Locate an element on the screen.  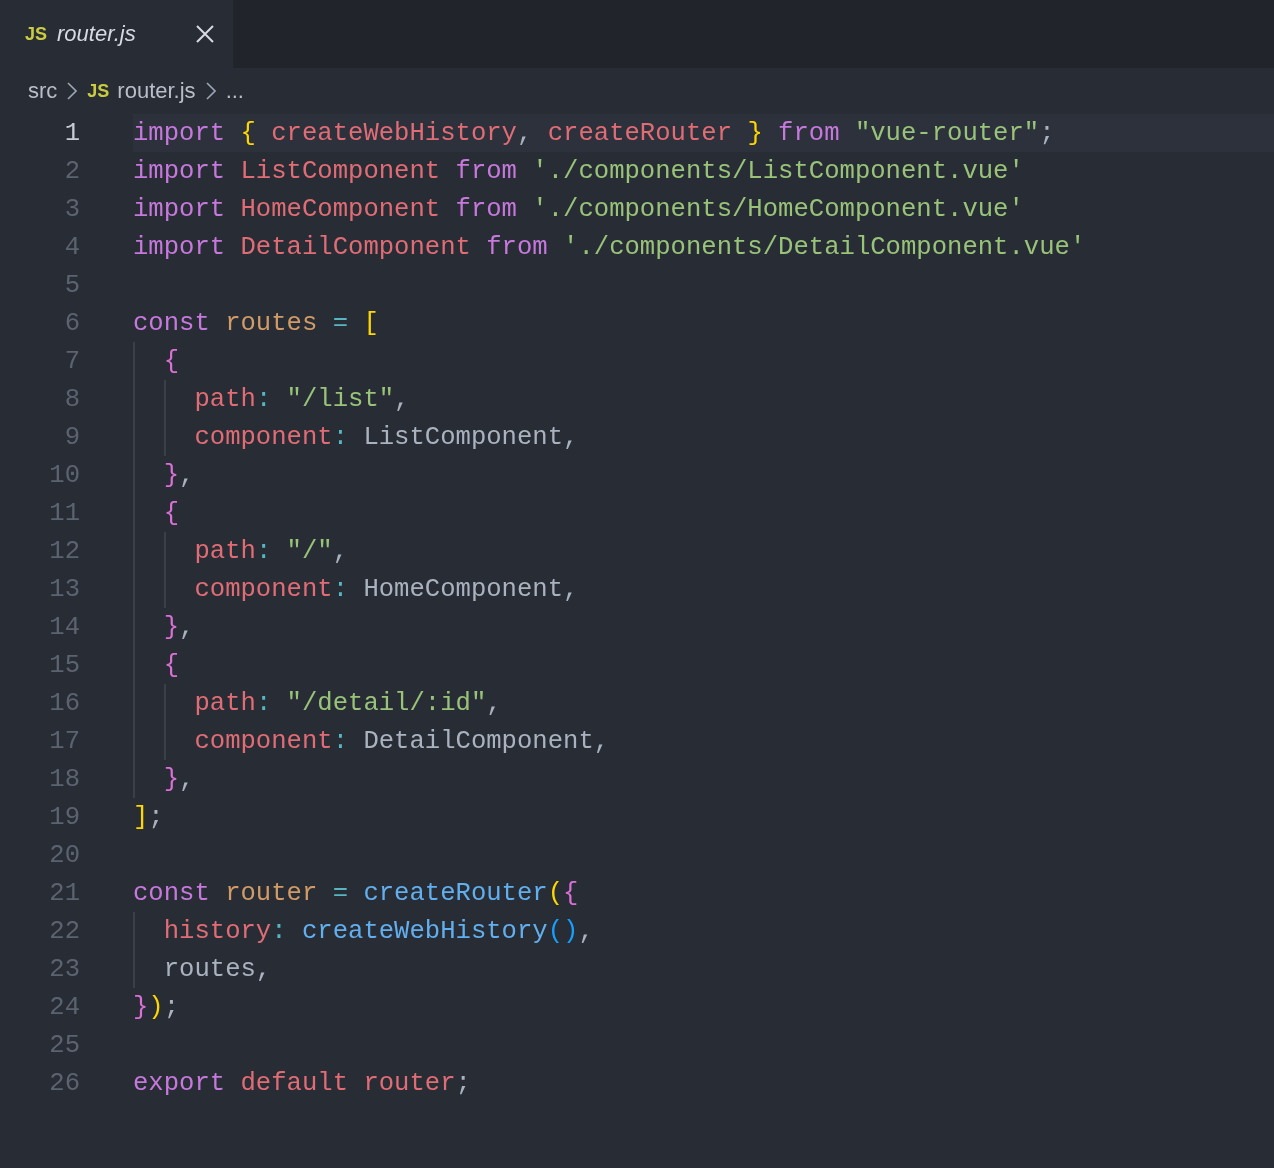
code-line: const router = createRouter({ is located at coordinates (356, 893).